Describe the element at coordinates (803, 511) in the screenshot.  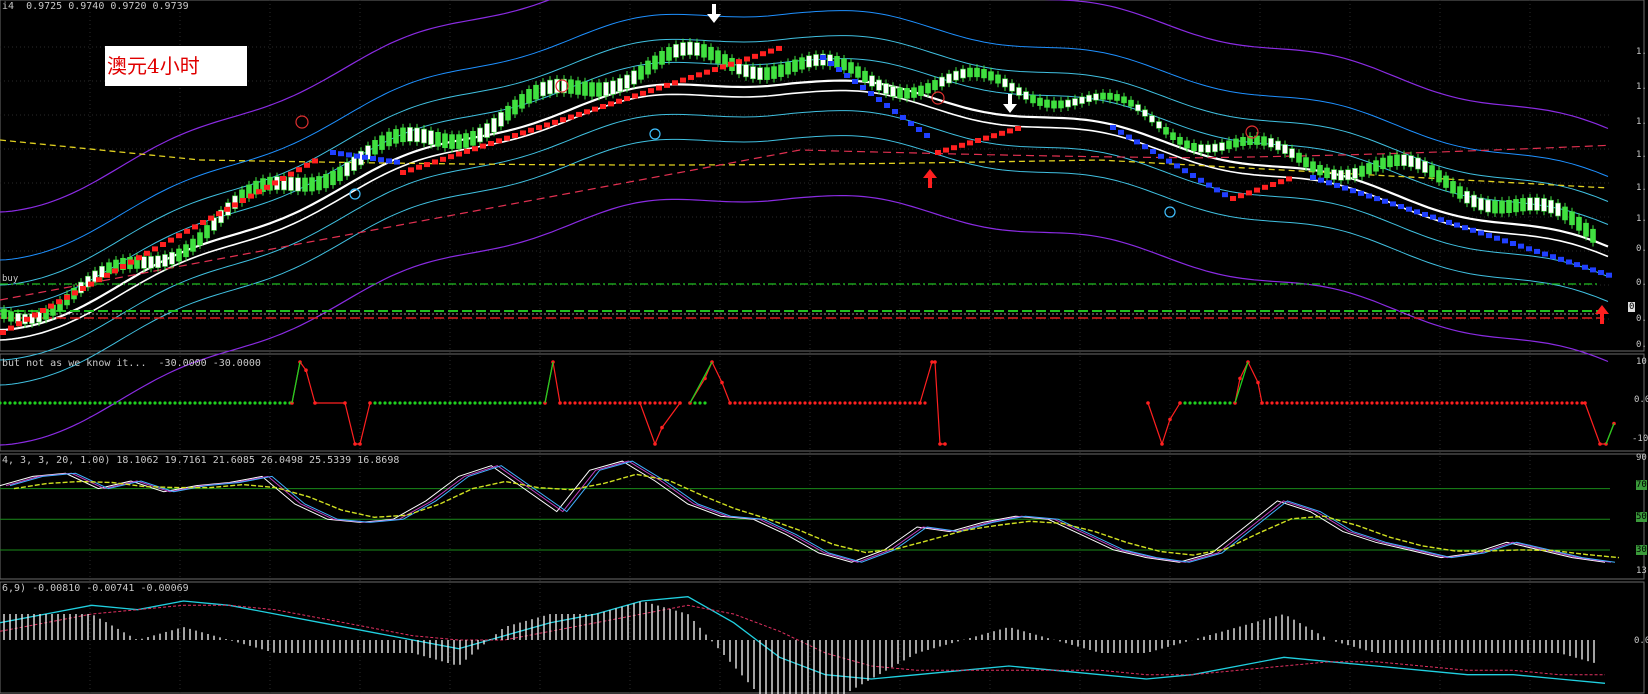
I see `stoch-line-white` at that location.